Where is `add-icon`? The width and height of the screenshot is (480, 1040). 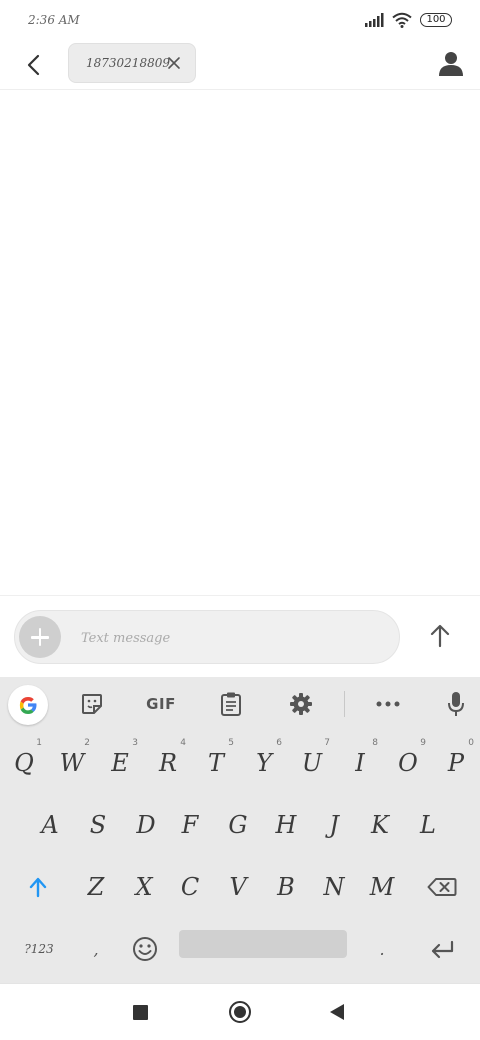
add-icon is located at coordinates (40, 637).